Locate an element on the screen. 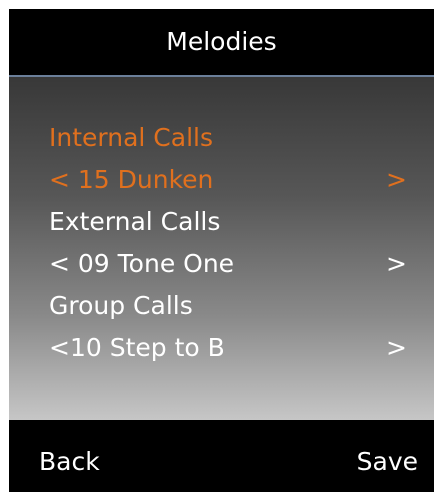  external-calls-melody-selector: < 09 Tone One > is located at coordinates (234, 264).